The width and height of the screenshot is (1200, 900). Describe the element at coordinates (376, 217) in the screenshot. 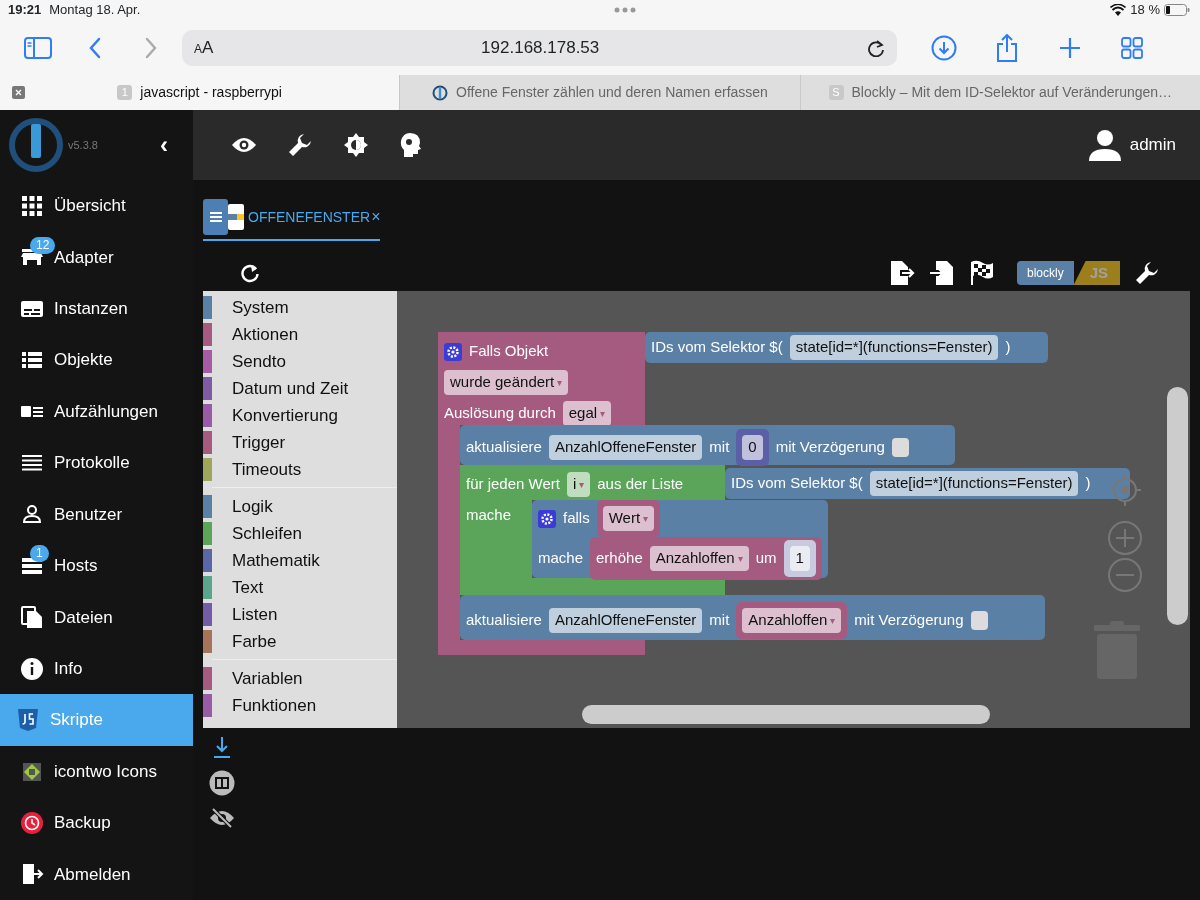

I see `close-tab-button: ×` at that location.